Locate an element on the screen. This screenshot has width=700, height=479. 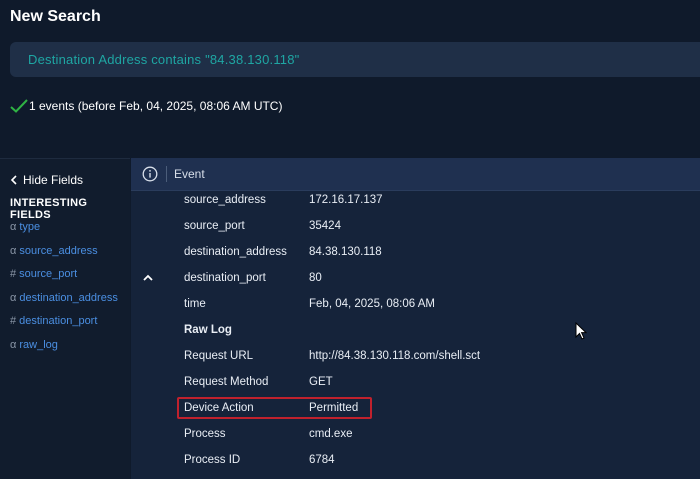
event-key: destination_port is located at coordinates (225, 278).